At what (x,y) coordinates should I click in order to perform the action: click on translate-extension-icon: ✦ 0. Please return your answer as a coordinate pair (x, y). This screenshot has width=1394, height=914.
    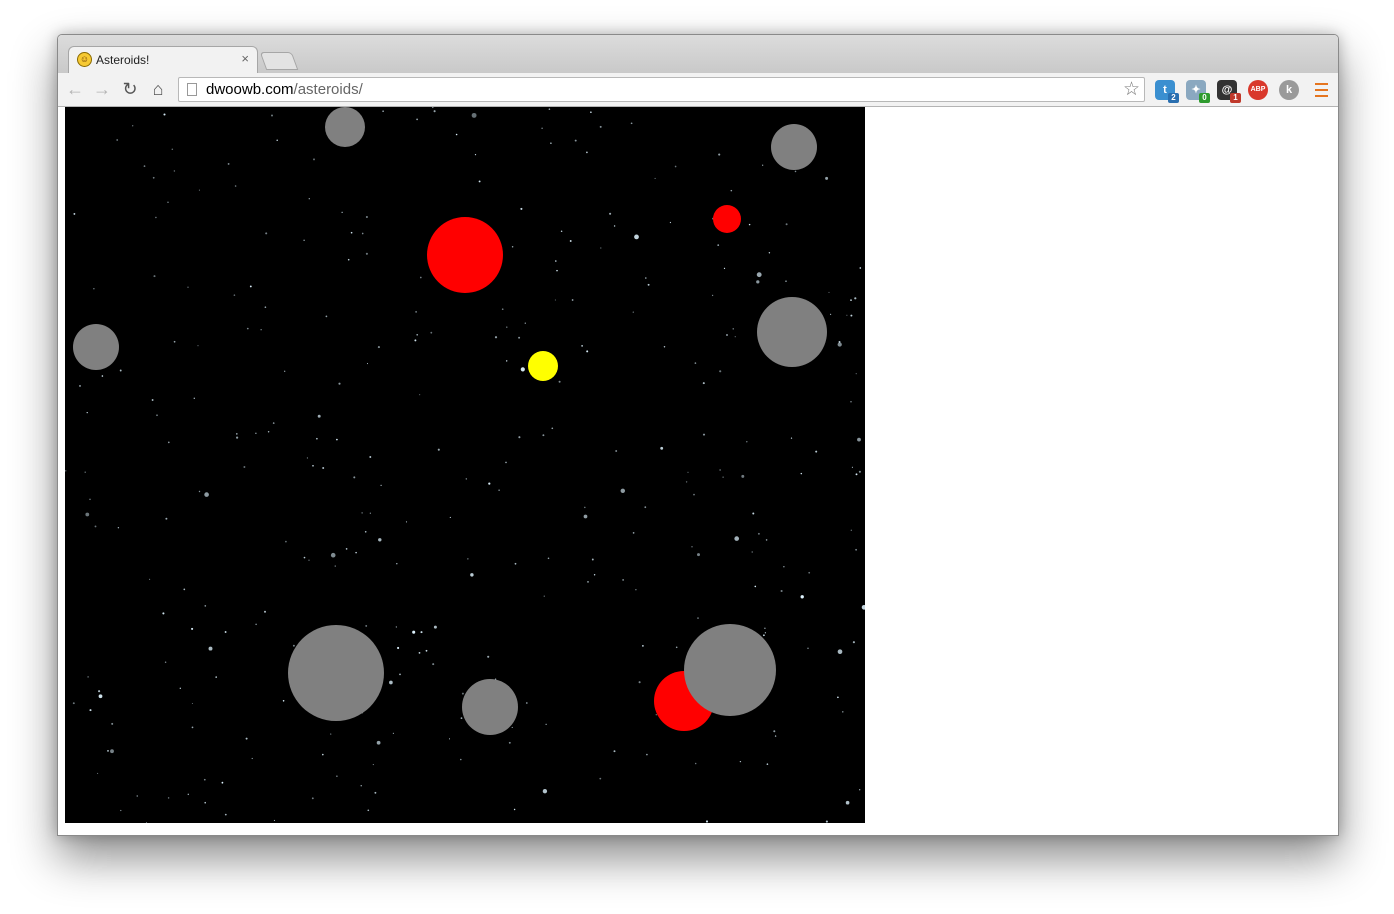
    Looking at the image, I should click on (1198, 91).